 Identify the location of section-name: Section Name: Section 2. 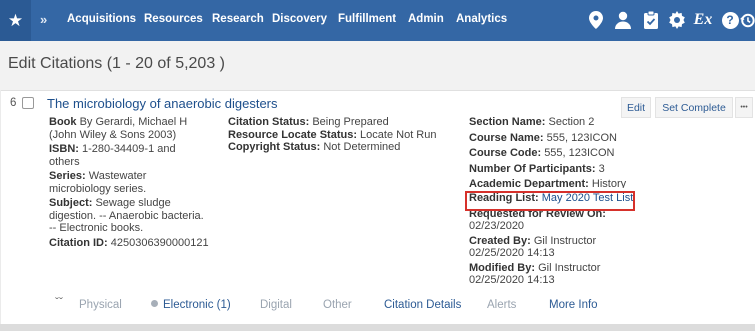
(532, 122).